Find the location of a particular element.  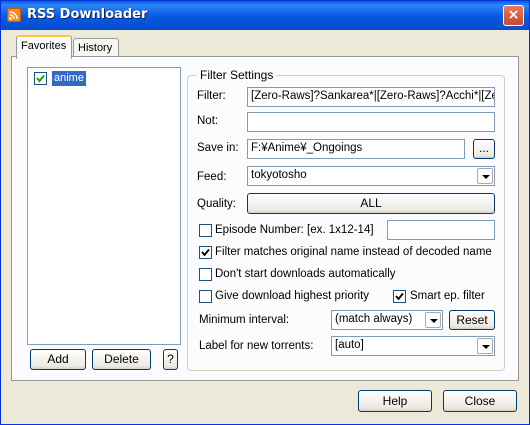

help-small-label: ? is located at coordinates (170, 359).